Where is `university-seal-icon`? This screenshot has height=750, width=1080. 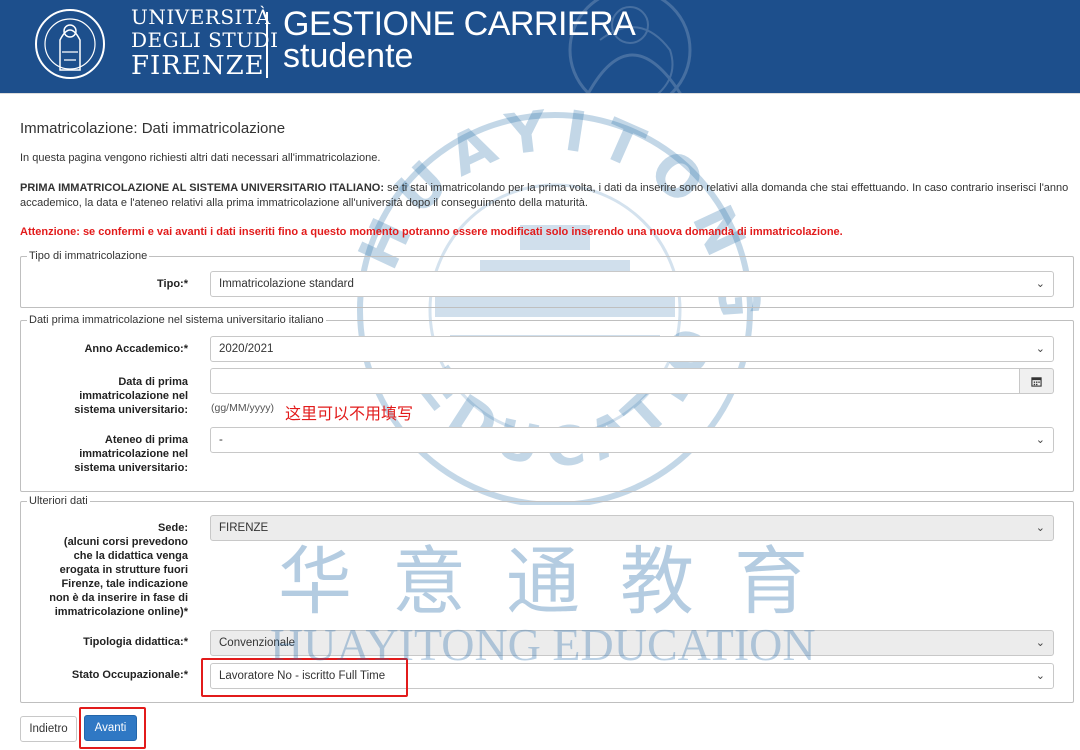
university-seal-icon is located at coordinates (70, 44).